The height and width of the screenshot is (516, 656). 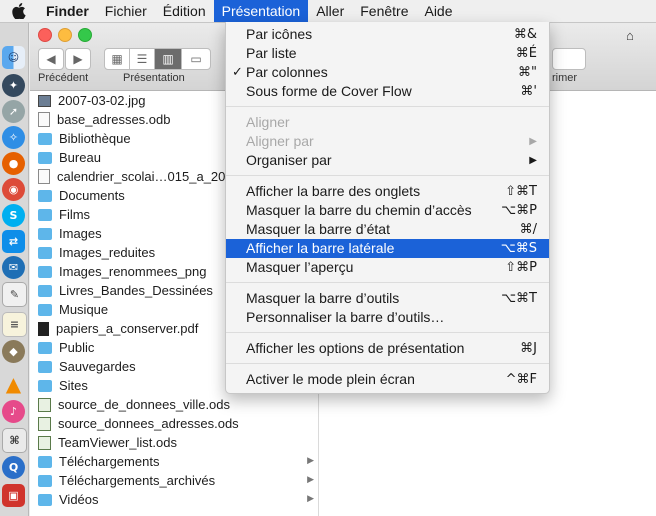 I want to click on list-item-label: papiers_a_conserver.pdf, so click(x=127, y=328).